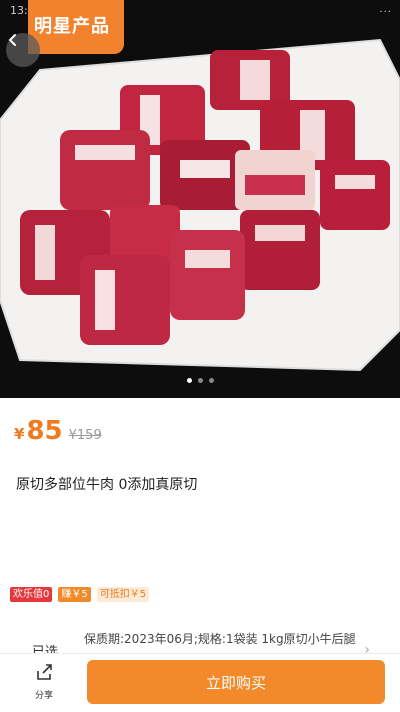 The image size is (400, 712). I want to click on tag-earn: 赚￥5, so click(74, 594).